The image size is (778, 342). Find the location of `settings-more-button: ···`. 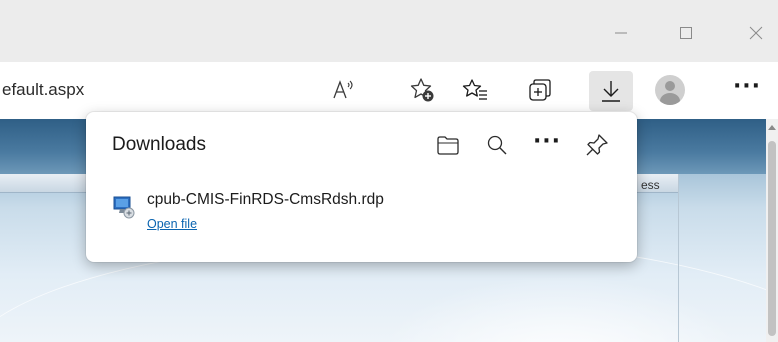

settings-more-button: ··· is located at coordinates (747, 90).